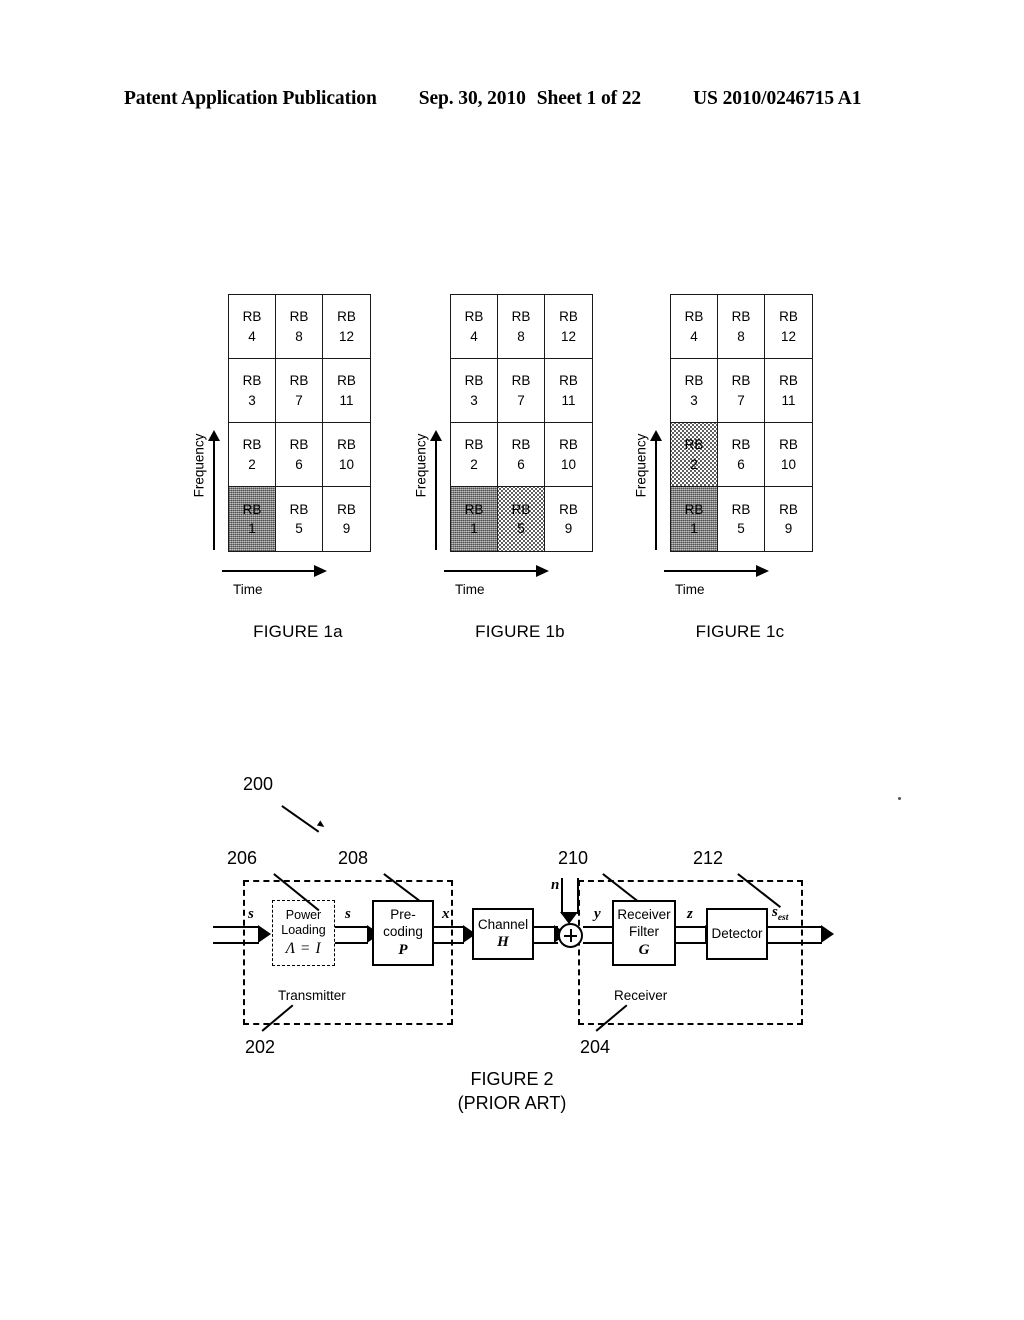  I want to click on precoding-line2: coding, so click(403, 932).